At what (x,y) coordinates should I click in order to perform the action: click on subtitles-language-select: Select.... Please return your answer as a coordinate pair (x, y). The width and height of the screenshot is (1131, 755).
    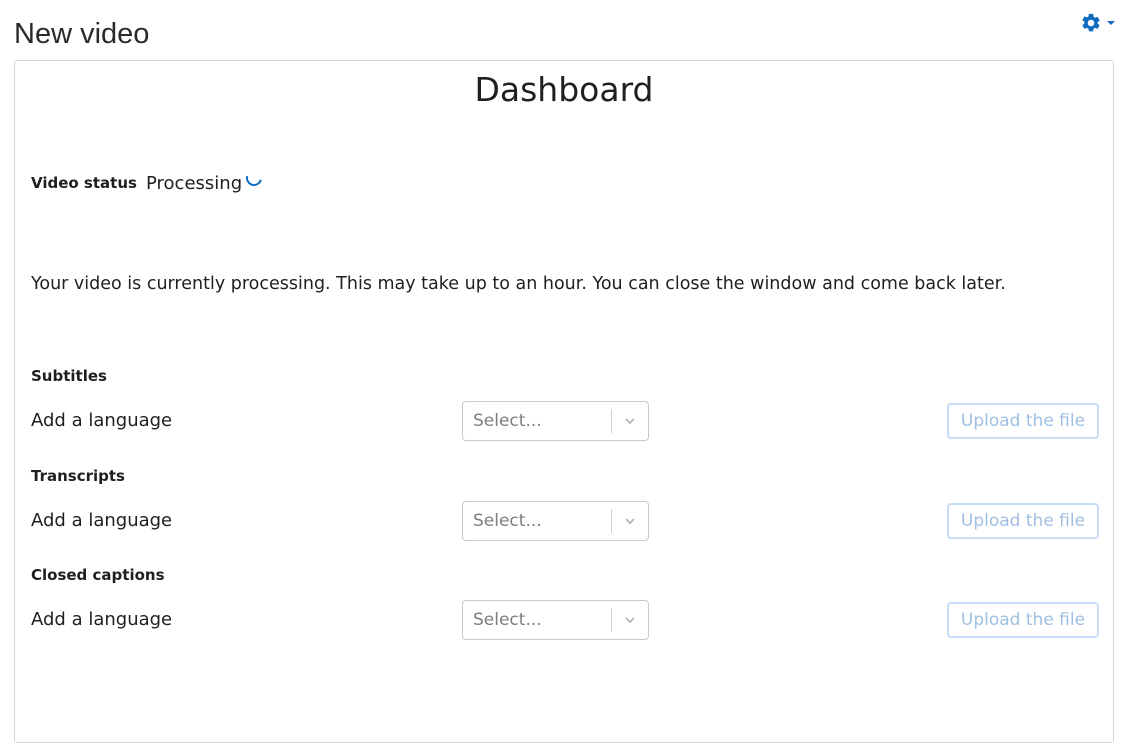
    Looking at the image, I should click on (555, 421).